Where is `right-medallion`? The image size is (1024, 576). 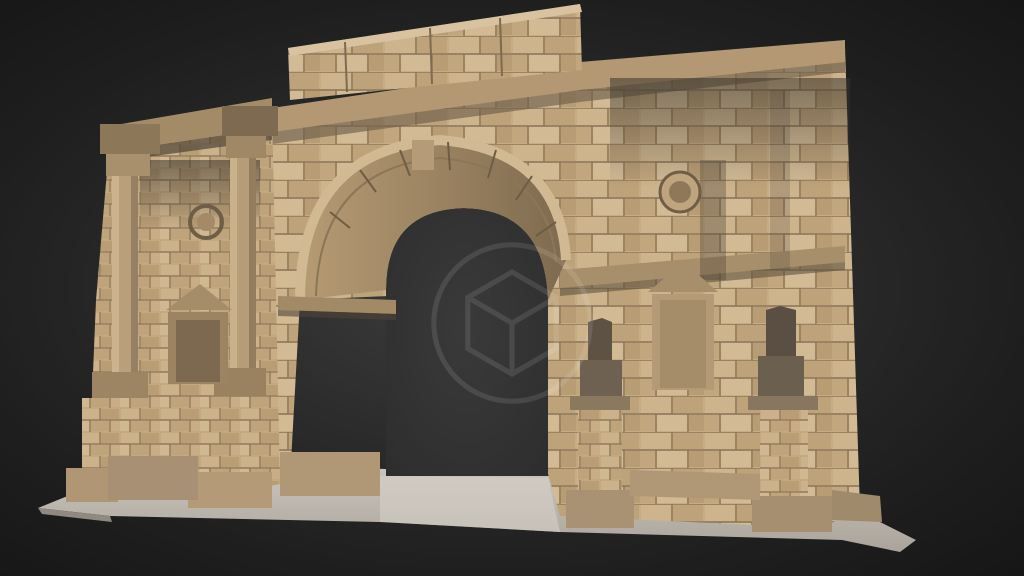 right-medallion is located at coordinates (680, 192).